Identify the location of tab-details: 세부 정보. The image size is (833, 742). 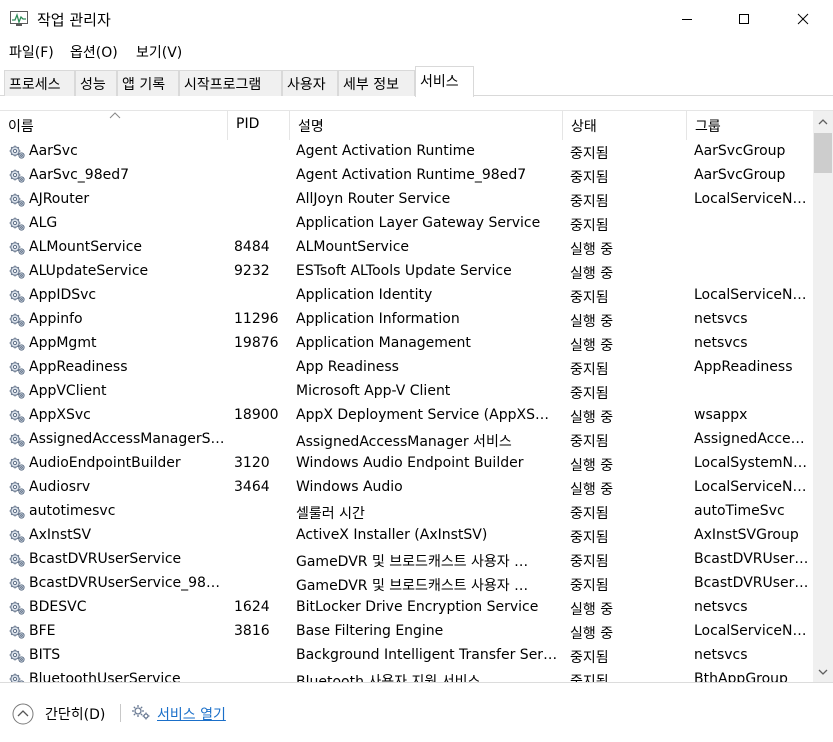
(376, 83).